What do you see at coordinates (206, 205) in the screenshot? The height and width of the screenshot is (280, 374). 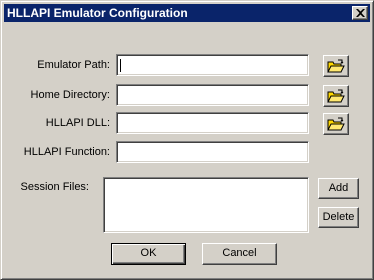 I see `session-files-list` at bounding box center [206, 205].